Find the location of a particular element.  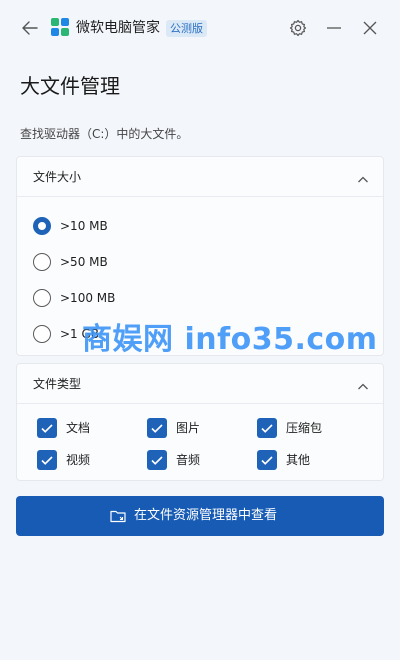

page-description: 查找驱动器（C:）中的大文件。 is located at coordinates (104, 134).